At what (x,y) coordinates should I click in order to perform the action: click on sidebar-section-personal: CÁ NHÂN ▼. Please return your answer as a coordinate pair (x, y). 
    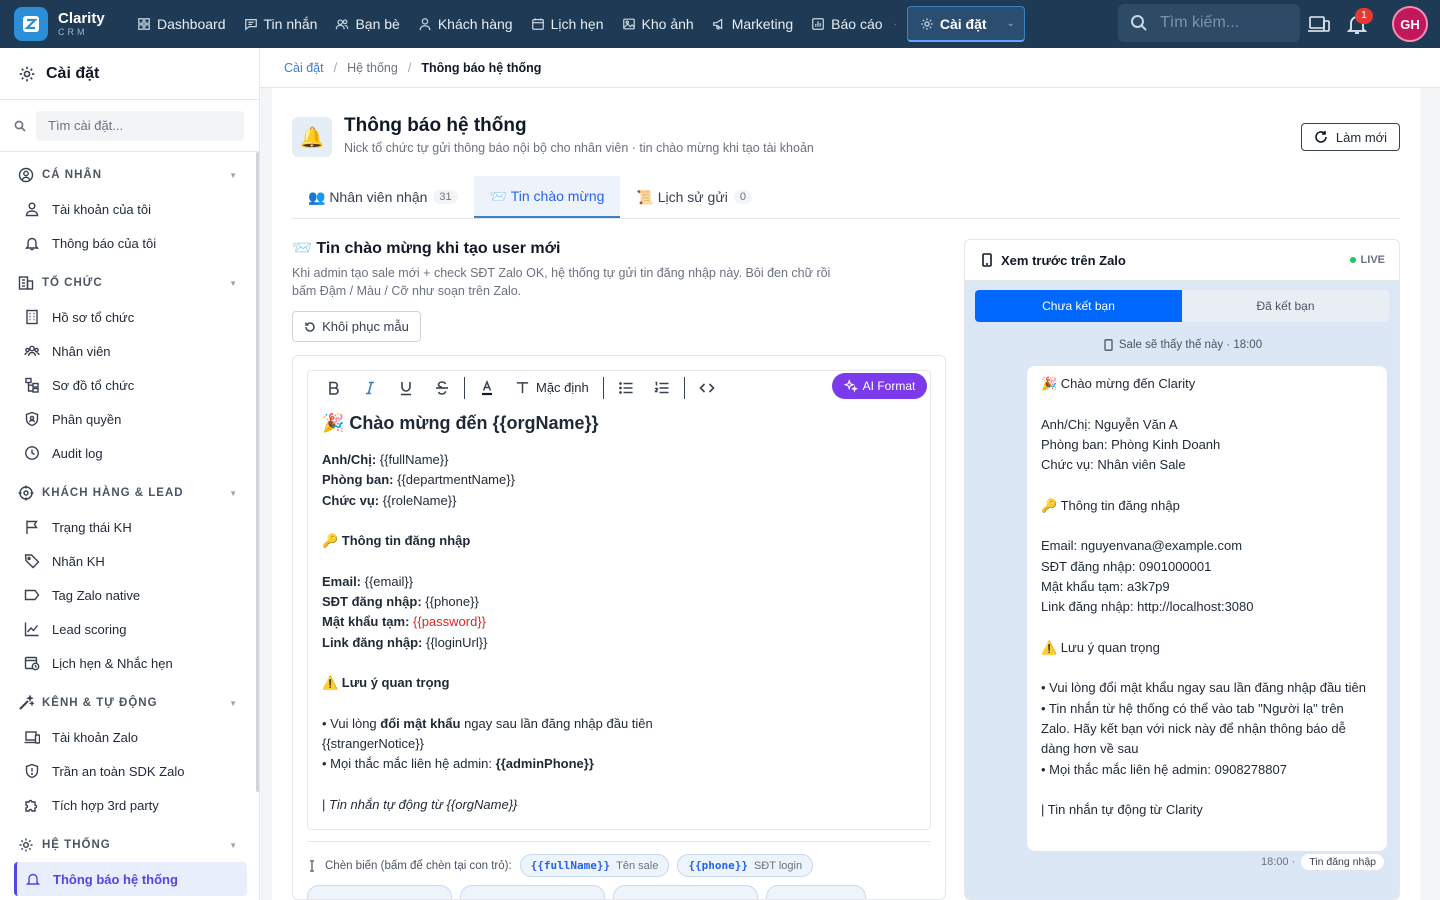
    Looking at the image, I should click on (129, 175).